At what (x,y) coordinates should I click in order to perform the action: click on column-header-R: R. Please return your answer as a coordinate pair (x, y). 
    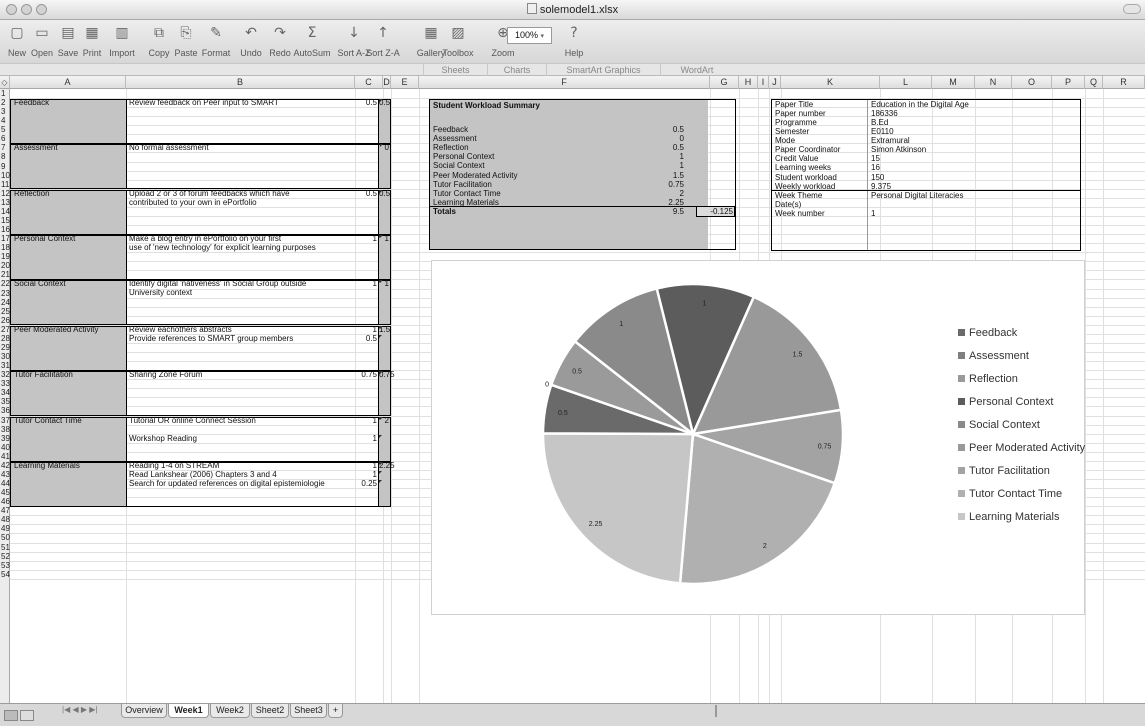
    Looking at the image, I should click on (1124, 82).